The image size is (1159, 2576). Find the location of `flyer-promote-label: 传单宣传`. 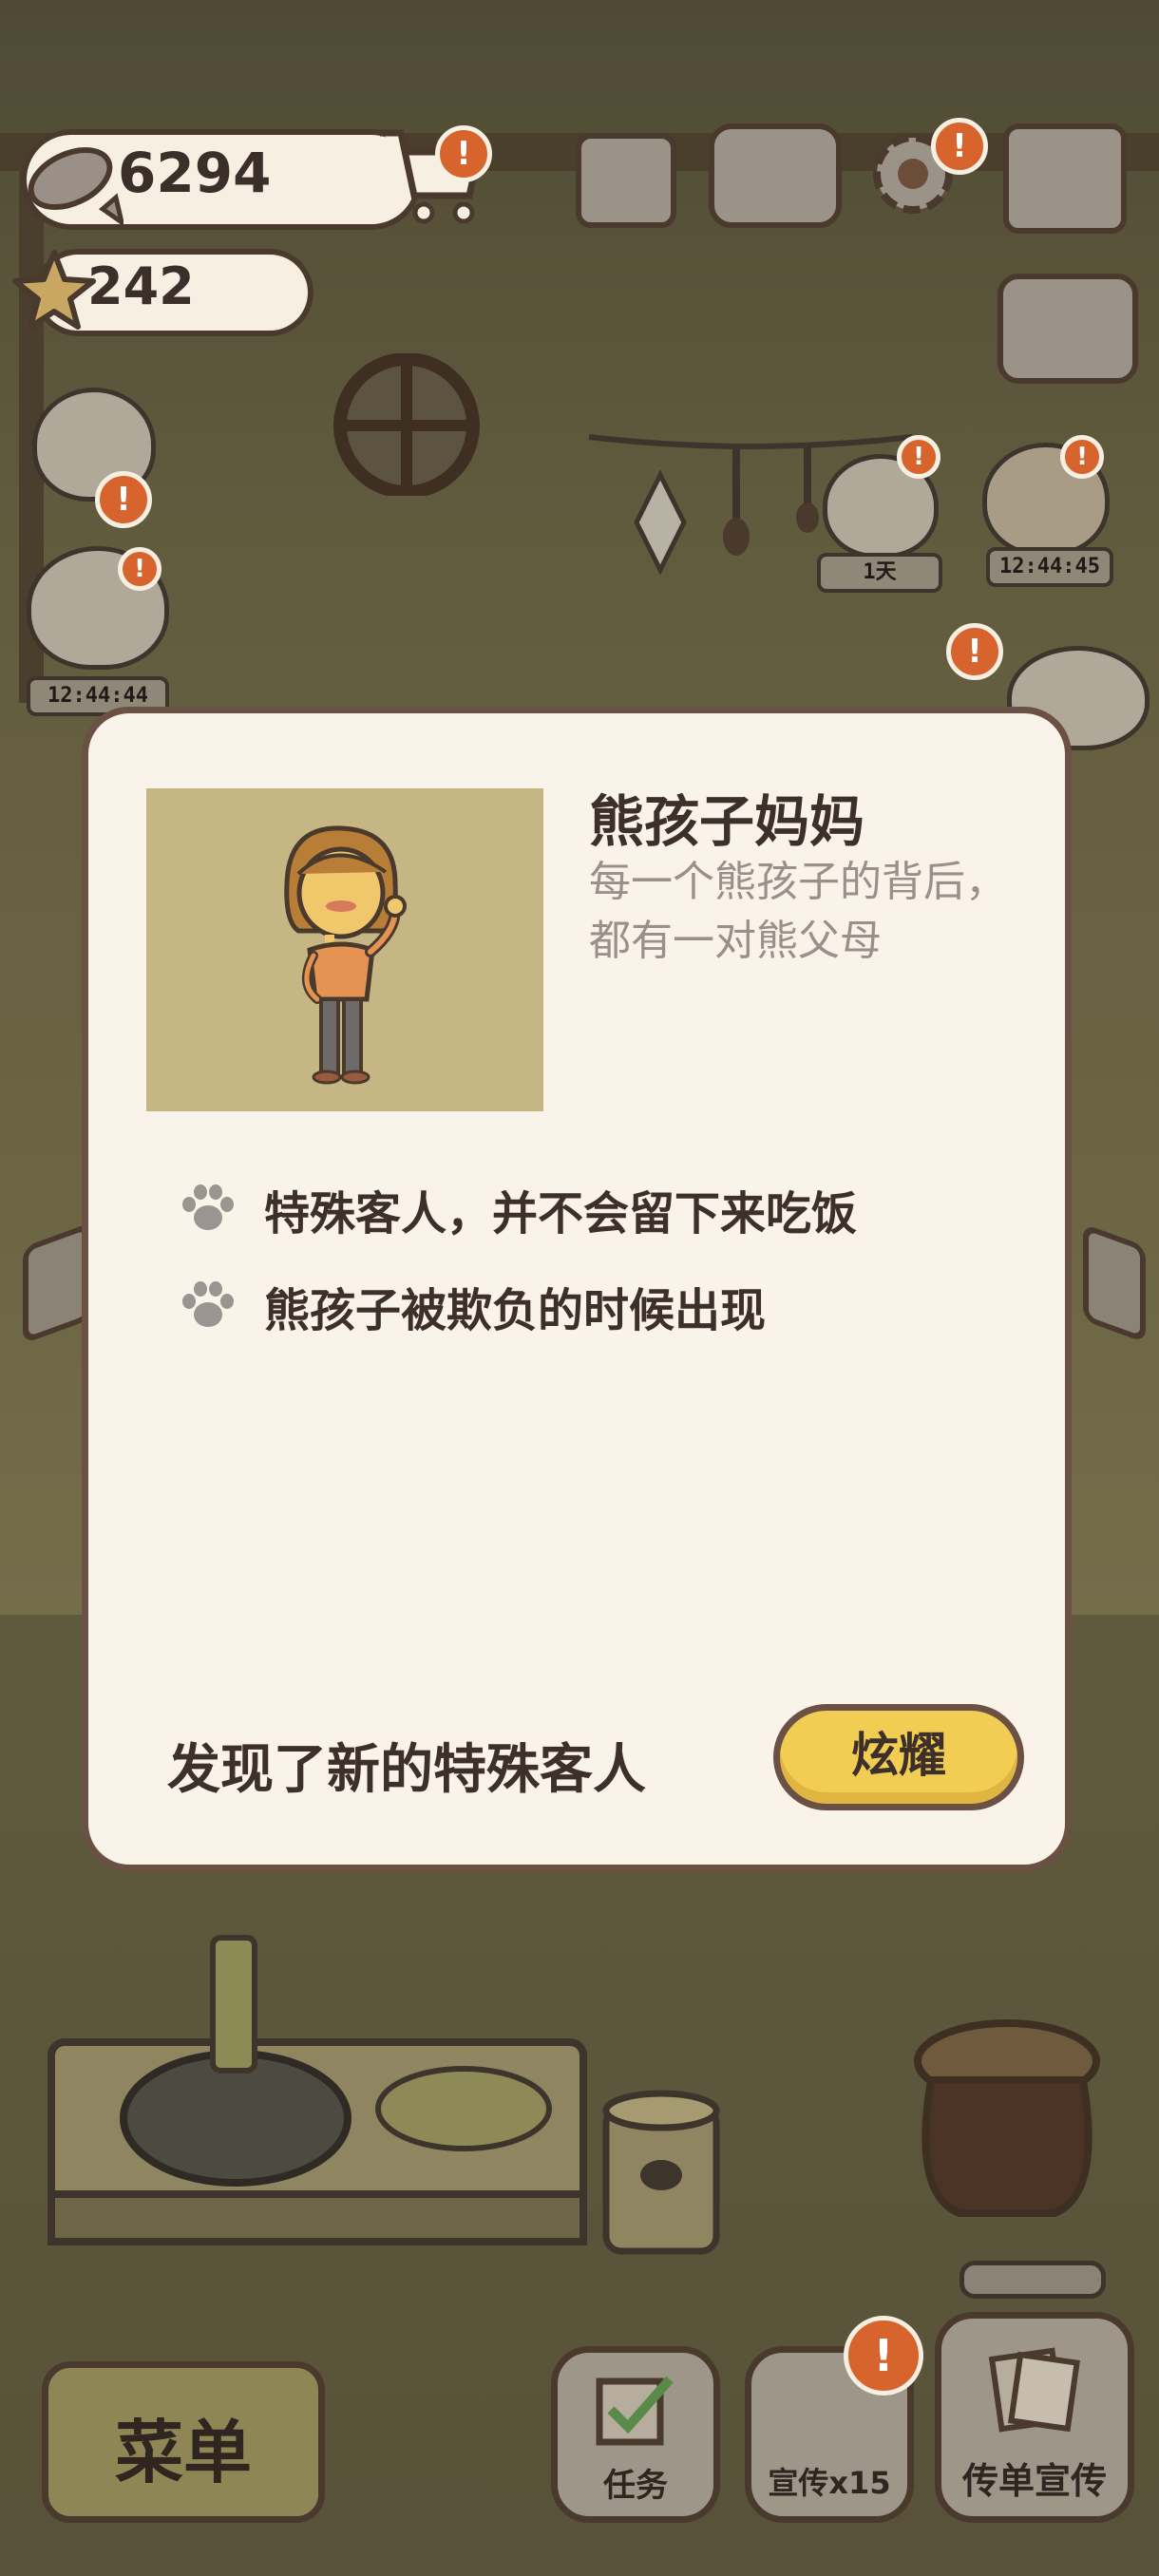

flyer-promote-label: 传单宣传 is located at coordinates (1034, 2481).